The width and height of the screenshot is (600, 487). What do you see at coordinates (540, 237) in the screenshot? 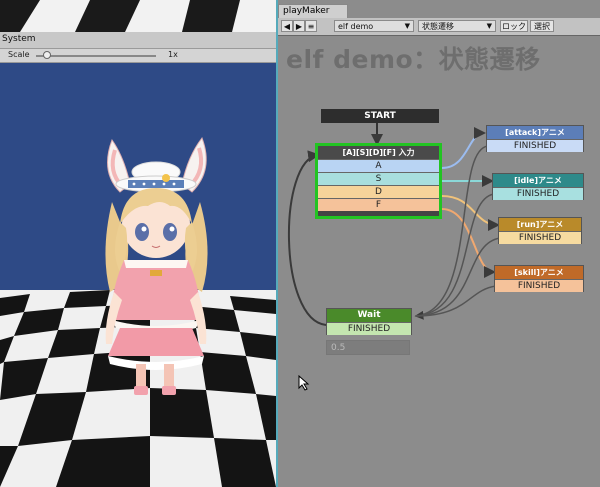
I see `state-run-event: FINISHED` at bounding box center [540, 237].